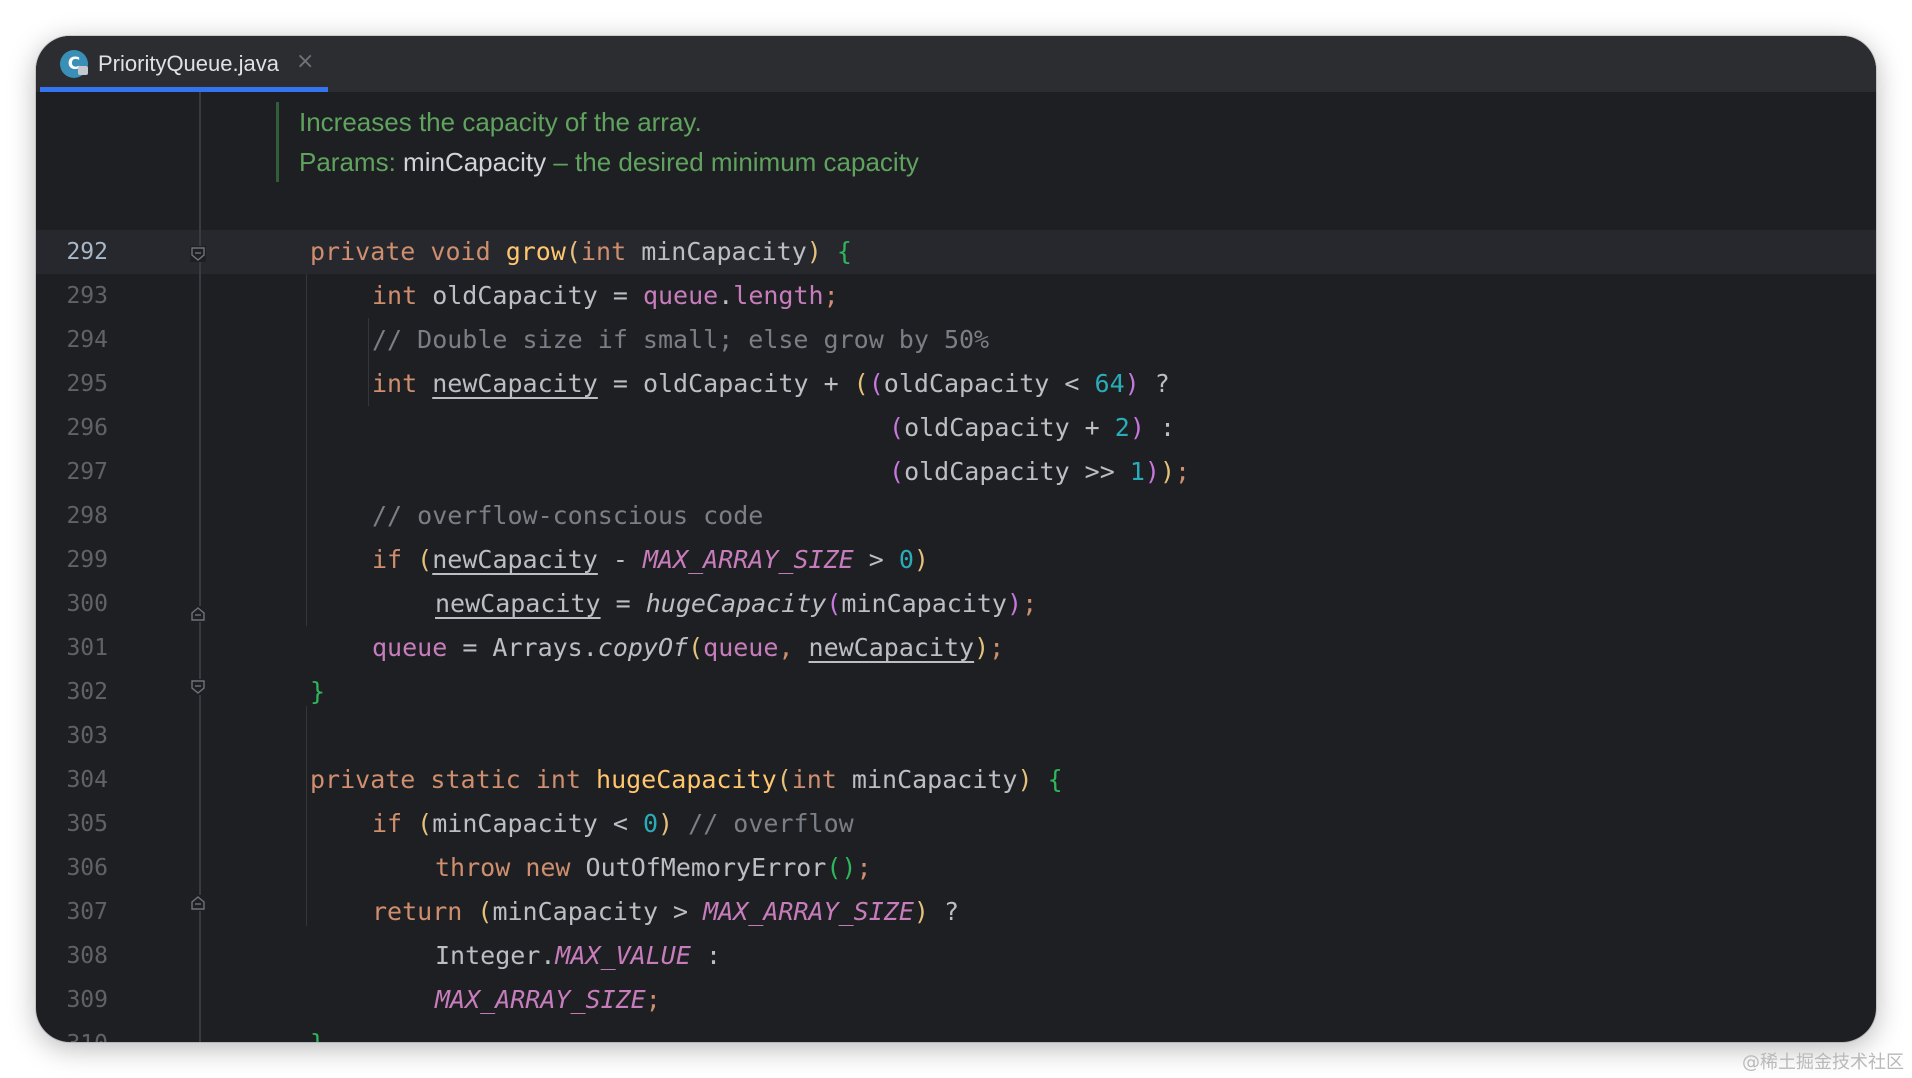  I want to click on code-line: 292 private void grow(int minCapacity) {, so click(956, 252).